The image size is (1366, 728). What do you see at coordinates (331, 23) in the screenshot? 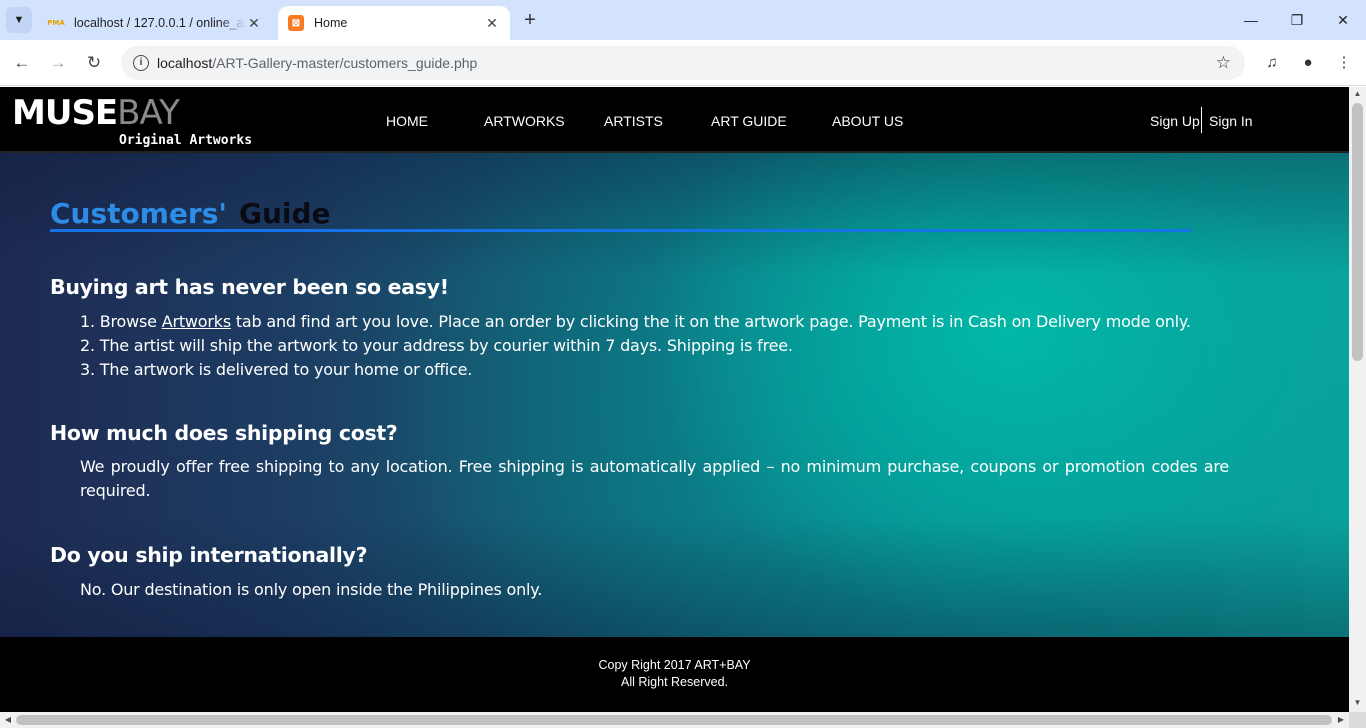
I see `tab-title: Home` at bounding box center [331, 23].